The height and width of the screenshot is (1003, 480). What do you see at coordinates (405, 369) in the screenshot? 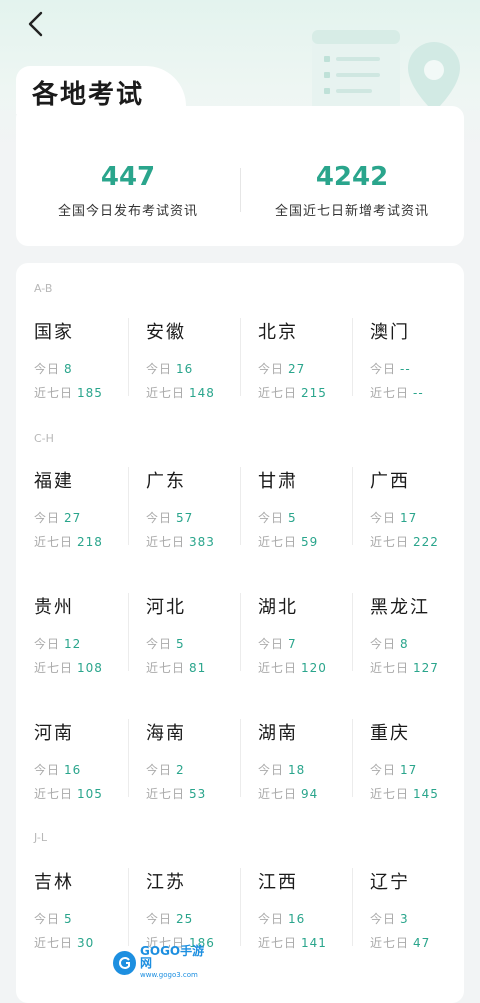
I see `today-value: --` at bounding box center [405, 369].